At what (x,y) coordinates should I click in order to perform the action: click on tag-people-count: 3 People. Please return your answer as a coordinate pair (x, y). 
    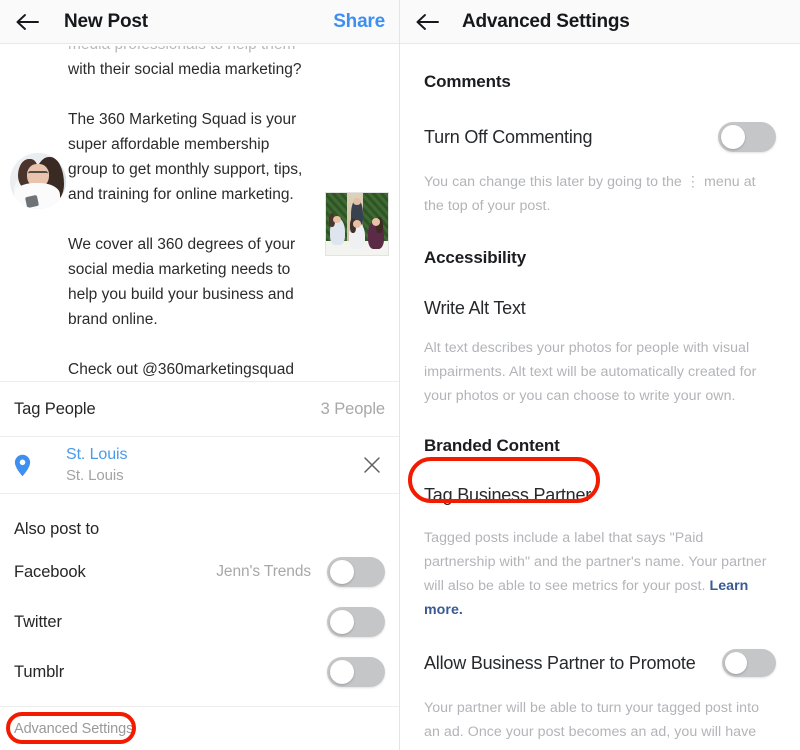
    Looking at the image, I should click on (352, 408).